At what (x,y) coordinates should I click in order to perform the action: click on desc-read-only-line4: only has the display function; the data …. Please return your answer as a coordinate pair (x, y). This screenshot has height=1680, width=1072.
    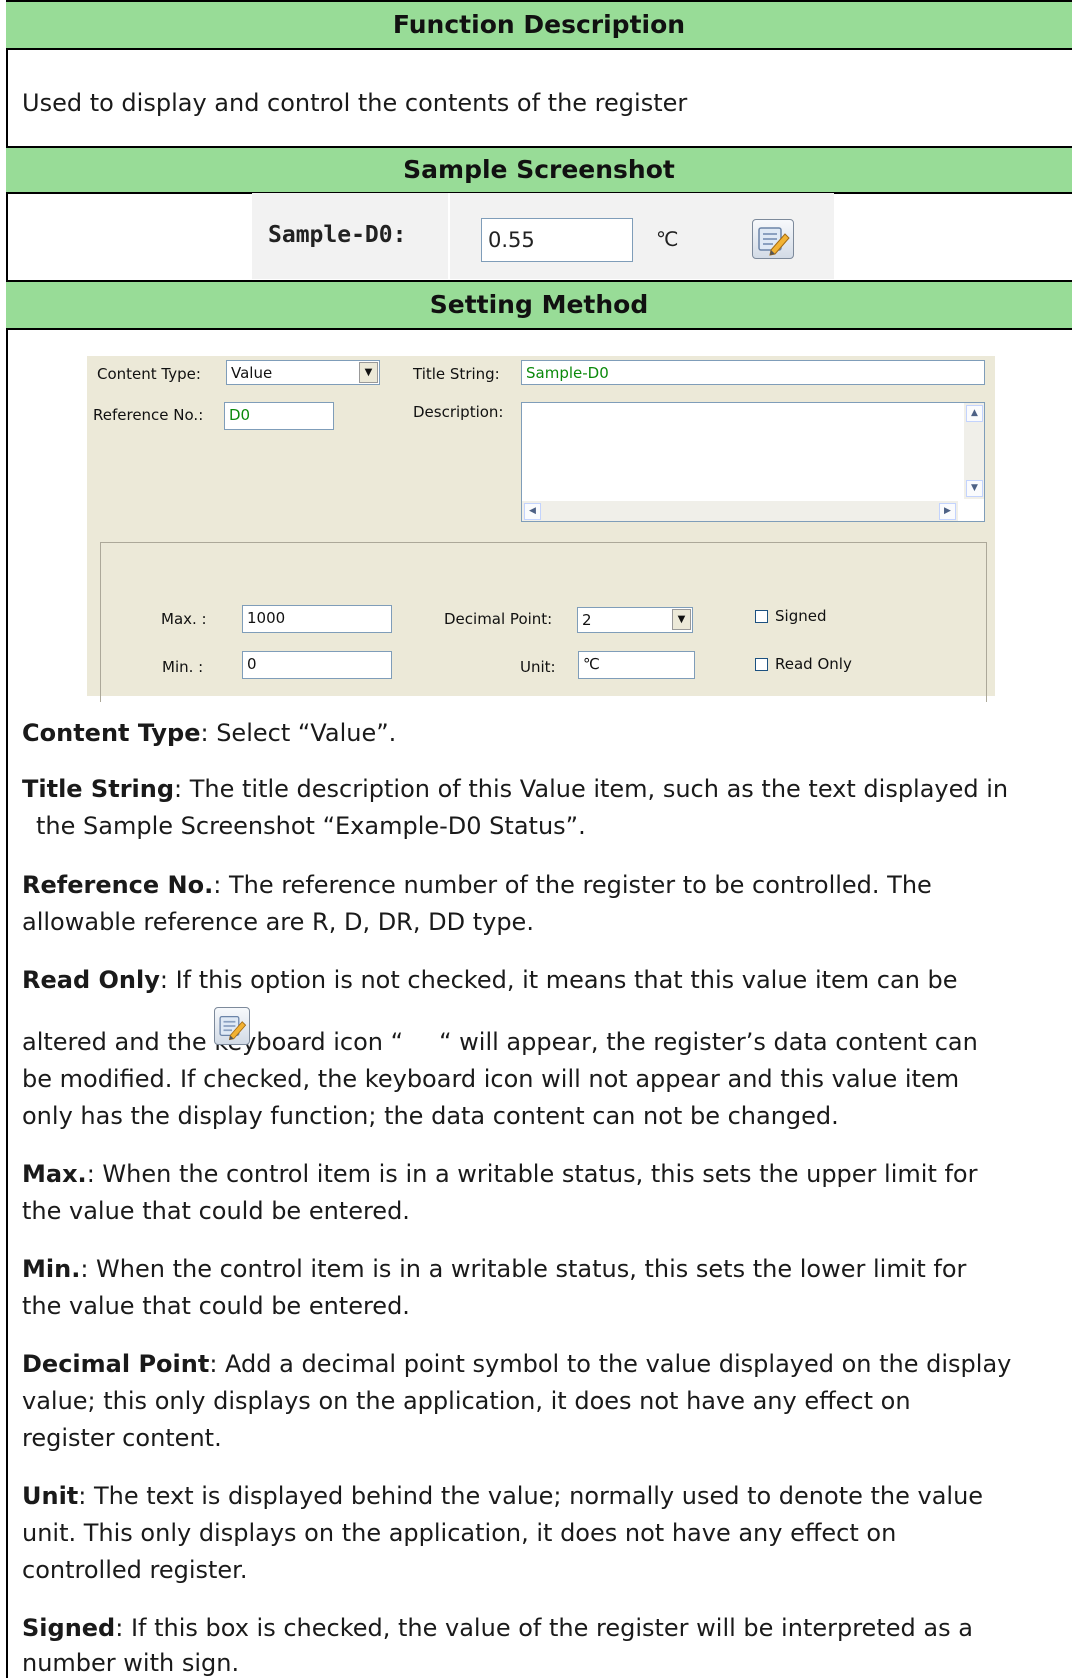
    Looking at the image, I should click on (430, 1116).